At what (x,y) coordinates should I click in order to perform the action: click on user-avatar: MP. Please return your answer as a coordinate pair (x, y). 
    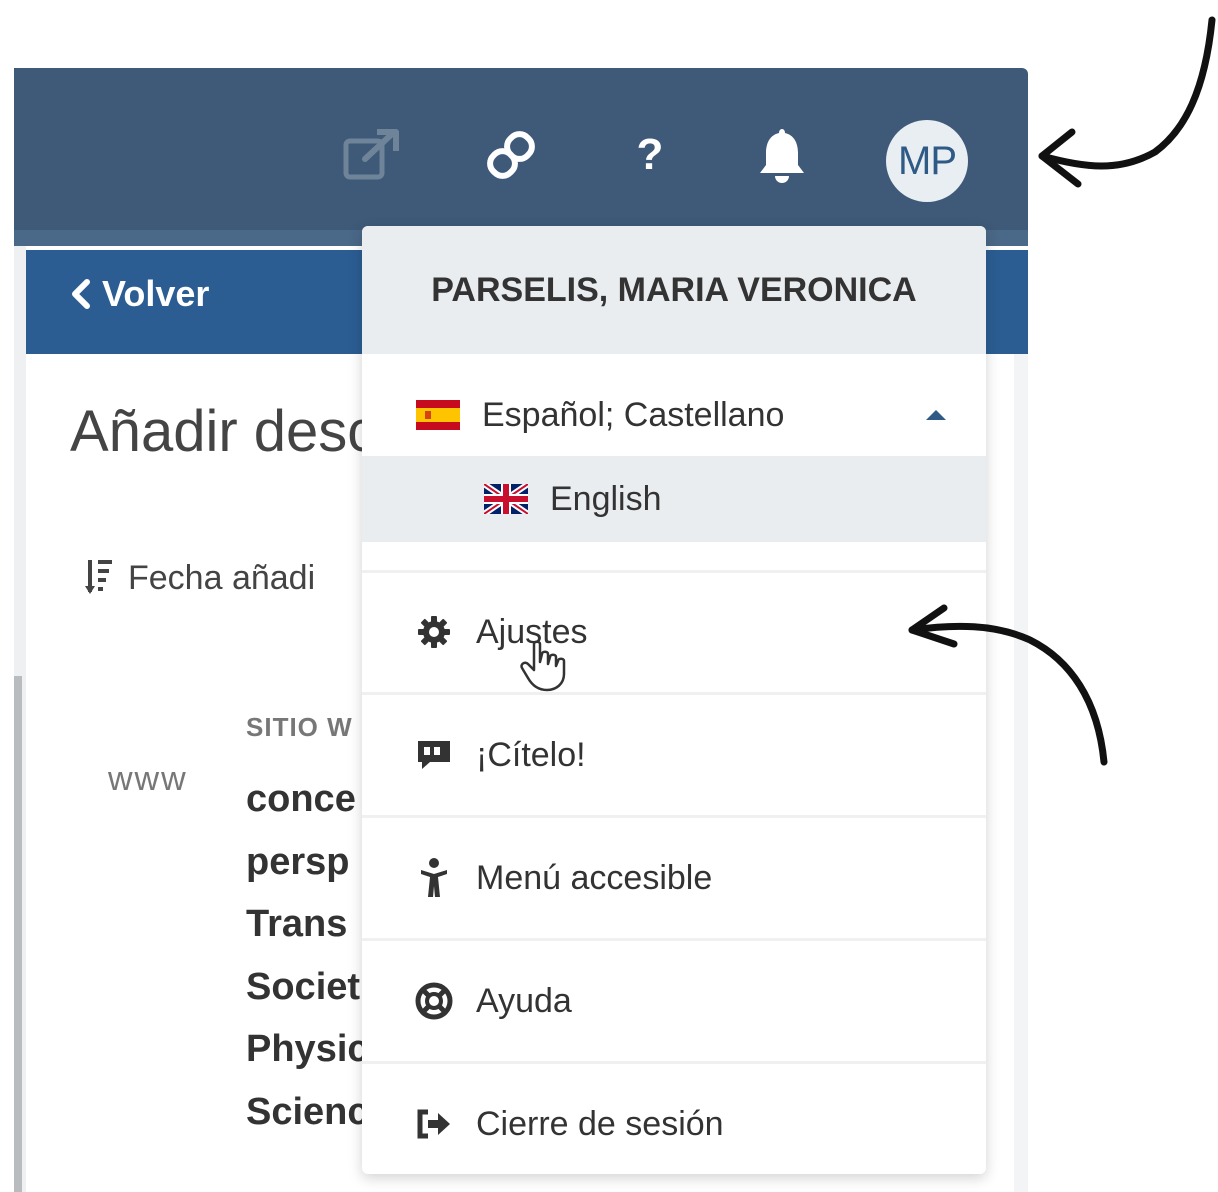
    Looking at the image, I should click on (927, 161).